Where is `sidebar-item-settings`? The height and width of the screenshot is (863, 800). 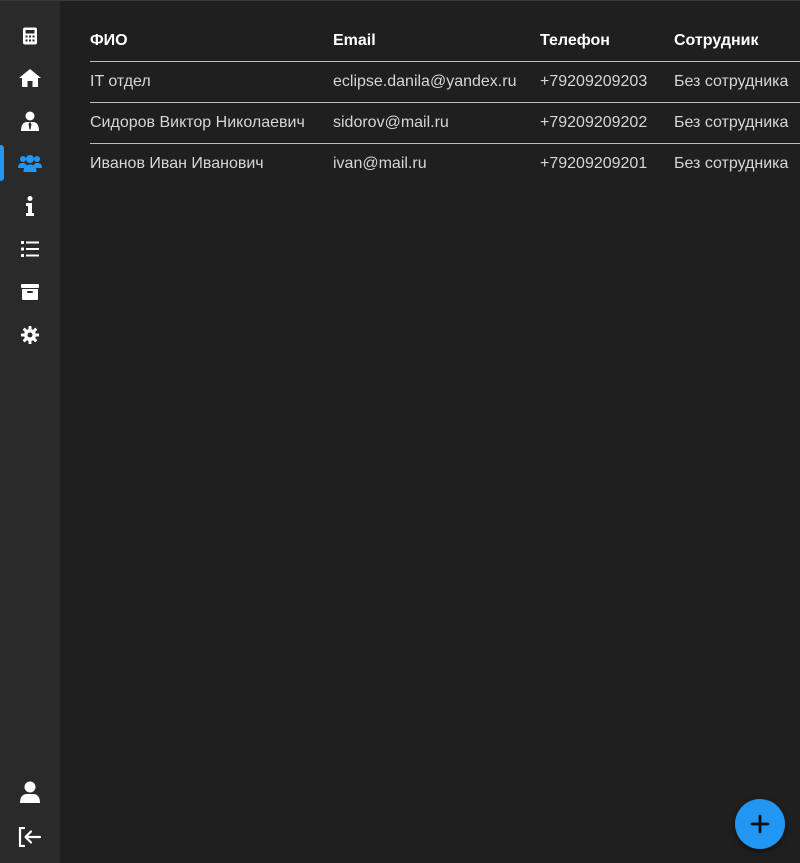
sidebar-item-settings is located at coordinates (30, 335).